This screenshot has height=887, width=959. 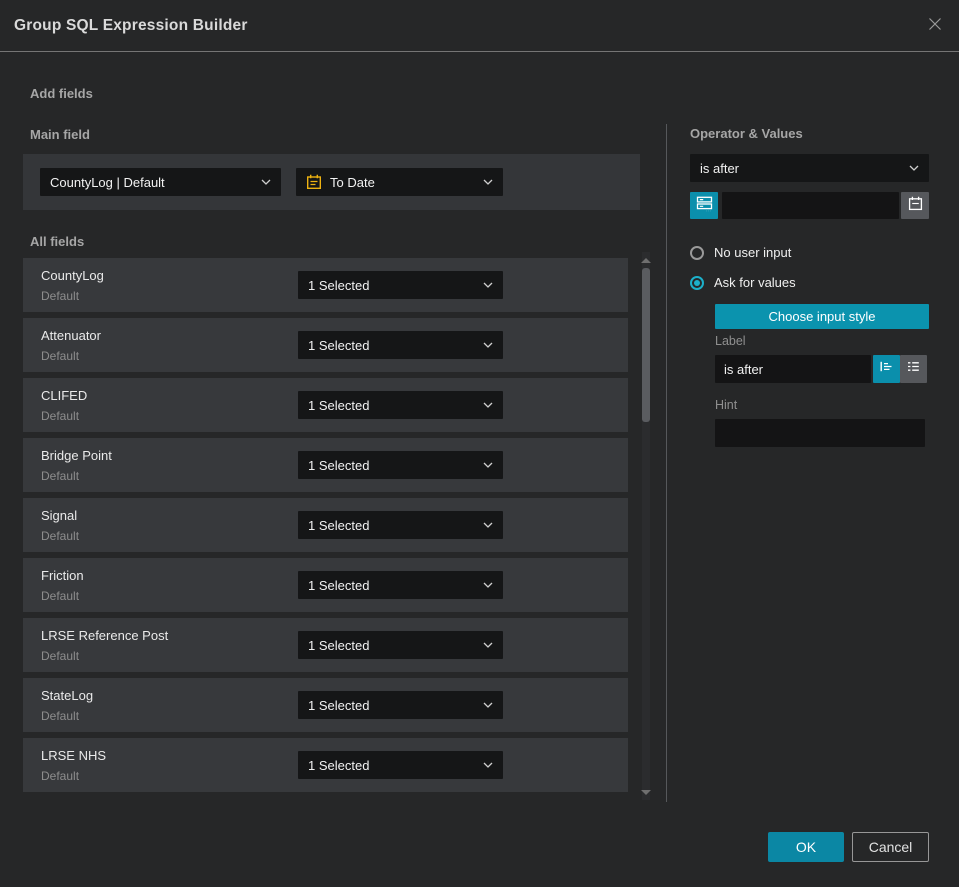 I want to click on field-row: Attenuator Default 1 Selected, so click(x=325, y=345).